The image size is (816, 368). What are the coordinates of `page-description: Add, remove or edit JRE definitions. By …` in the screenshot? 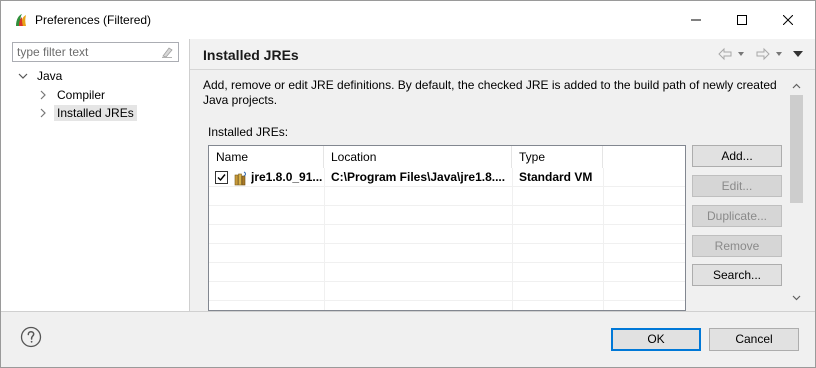 It's located at (490, 92).